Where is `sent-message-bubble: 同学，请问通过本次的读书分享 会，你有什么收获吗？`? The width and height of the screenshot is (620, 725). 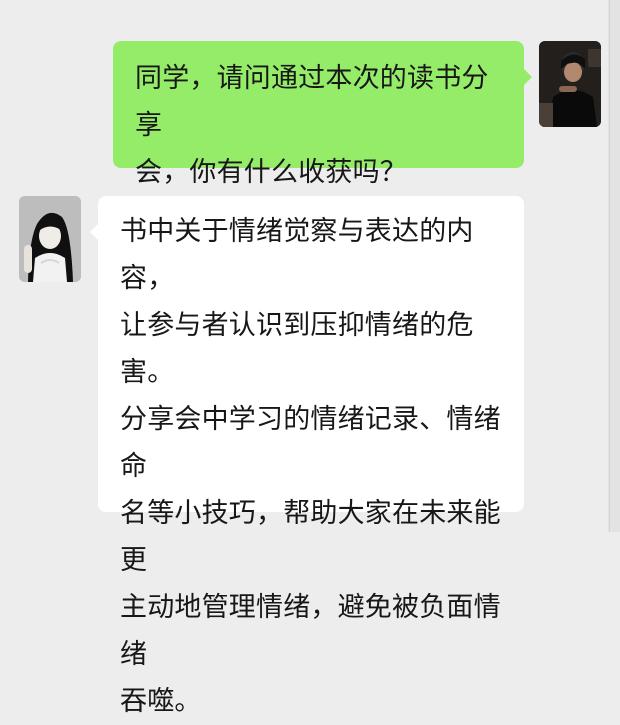 sent-message-bubble: 同学，请问通过本次的读书分享 会，你有什么收获吗？ is located at coordinates (322, 114).